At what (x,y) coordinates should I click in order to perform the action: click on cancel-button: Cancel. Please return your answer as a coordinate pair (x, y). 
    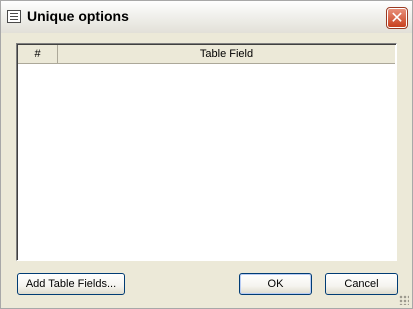
    Looking at the image, I should click on (361, 284).